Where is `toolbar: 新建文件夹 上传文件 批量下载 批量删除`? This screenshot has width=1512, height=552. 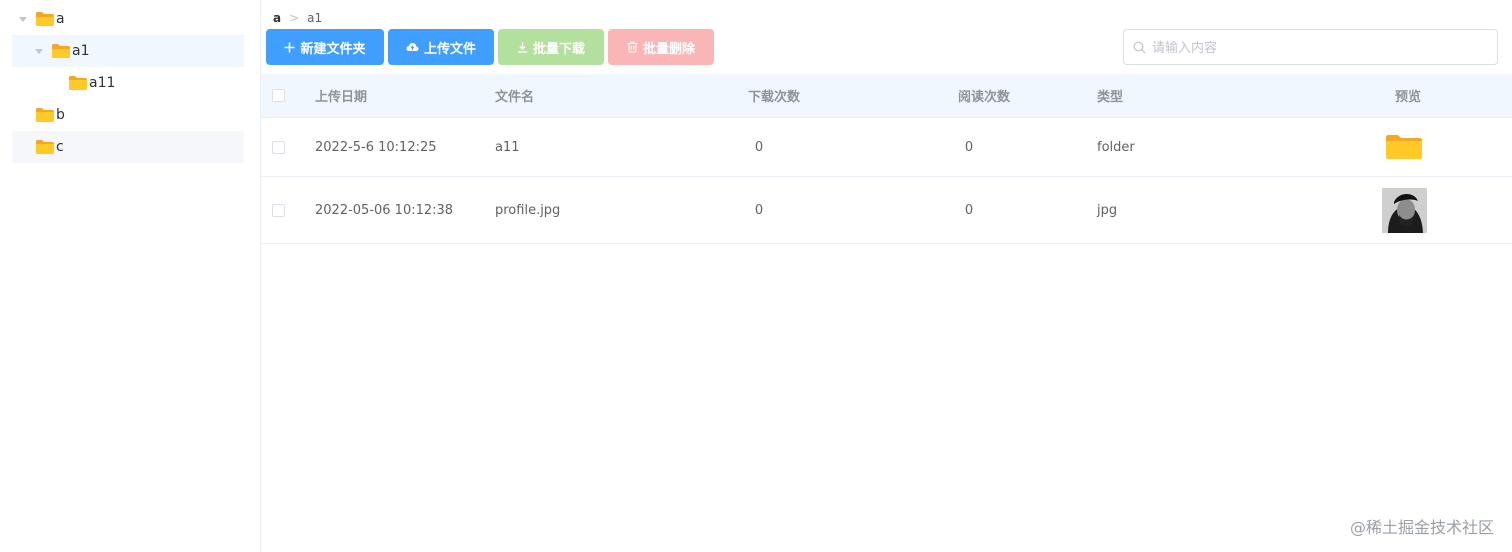
toolbar: 新建文件夹 上传文件 批量下载 批量删除 is located at coordinates (492, 47).